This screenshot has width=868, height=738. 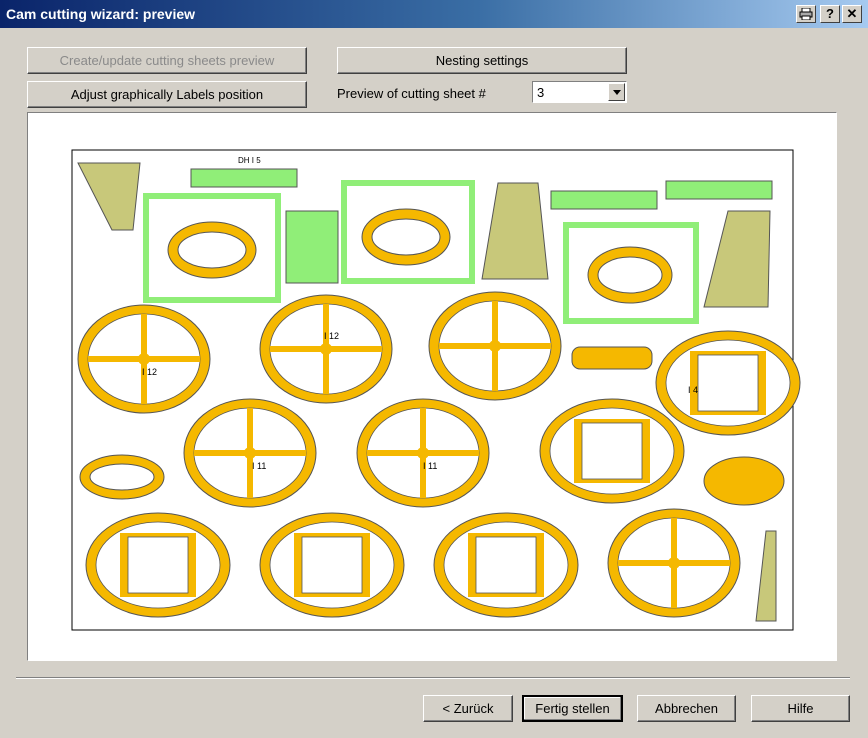 I want to click on back-prefix: <, so click(x=448, y=708).